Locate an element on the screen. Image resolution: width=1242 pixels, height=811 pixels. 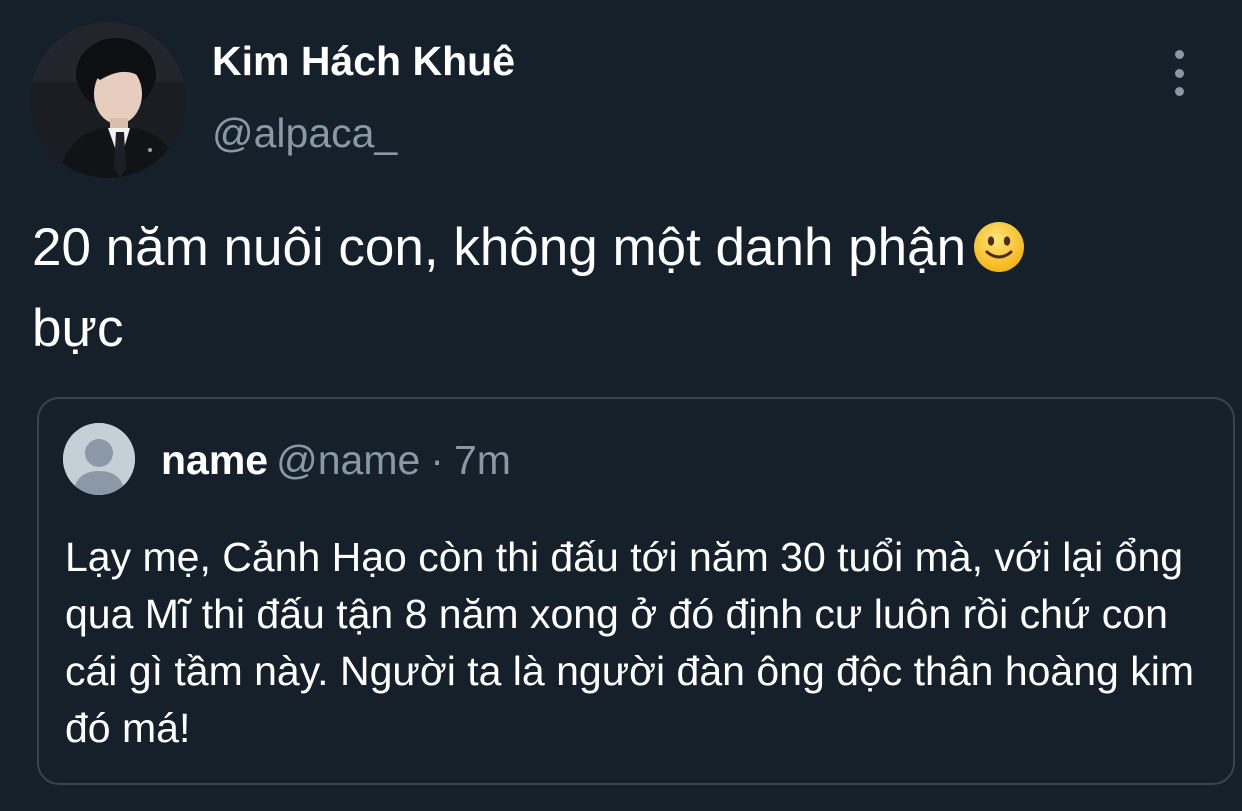
author-display-name: Kim Hách Khuê is located at coordinates (363, 61).